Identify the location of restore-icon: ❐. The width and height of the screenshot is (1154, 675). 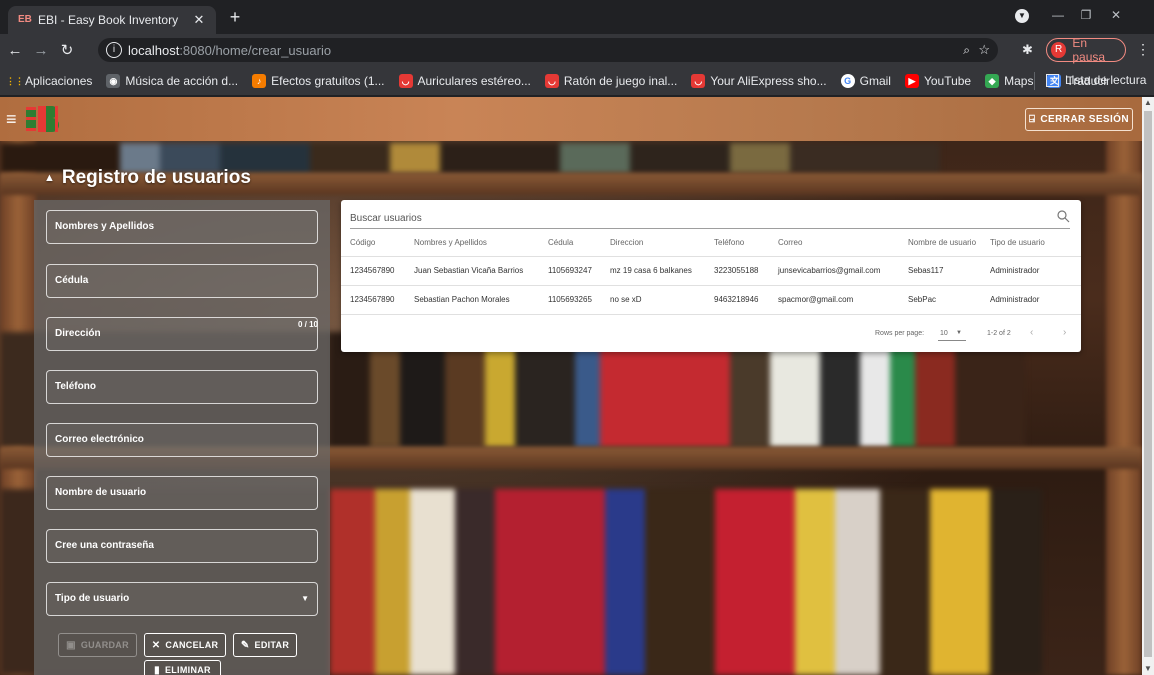
(1086, 15).